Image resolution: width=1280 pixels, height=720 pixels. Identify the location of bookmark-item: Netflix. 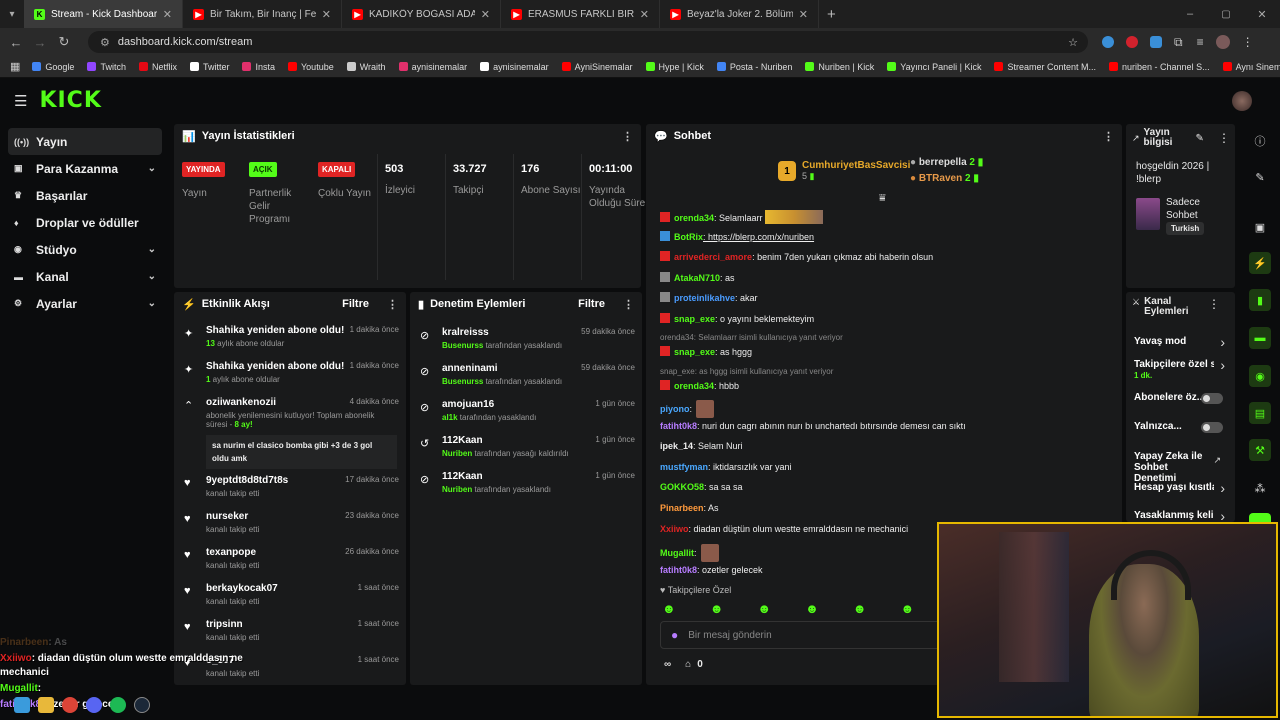
(157, 67).